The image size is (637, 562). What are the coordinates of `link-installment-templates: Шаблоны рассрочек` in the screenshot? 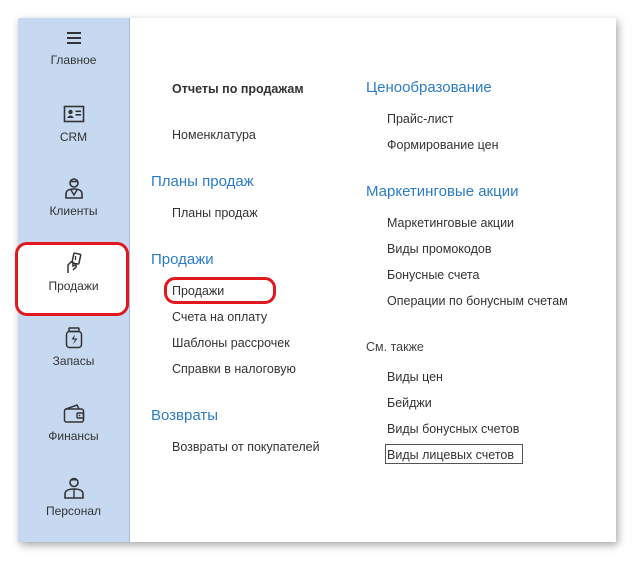 It's located at (231, 343).